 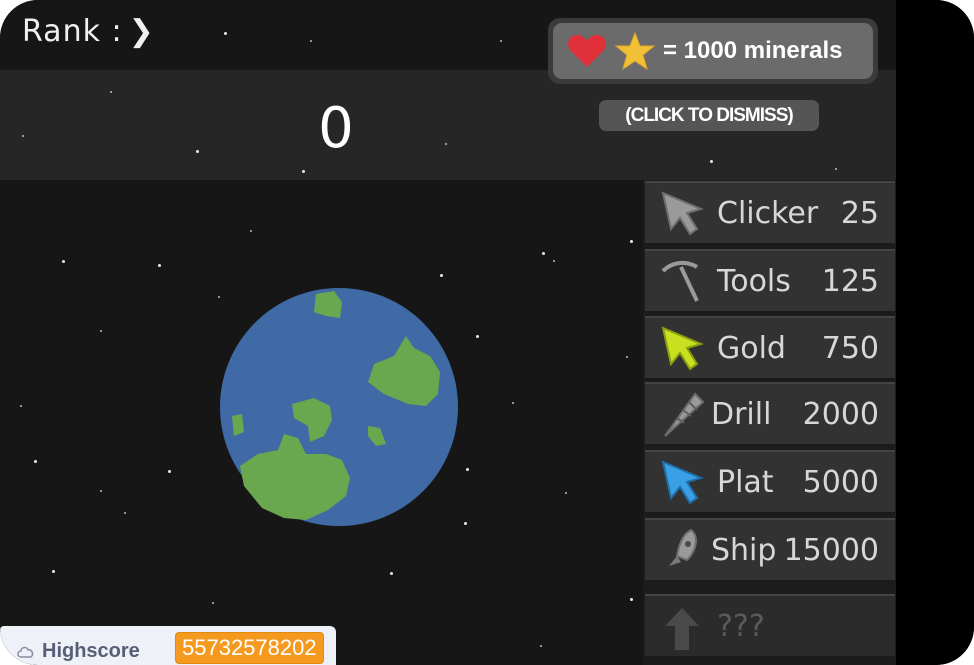 What do you see at coordinates (339, 407) in the screenshot?
I see `planet` at bounding box center [339, 407].